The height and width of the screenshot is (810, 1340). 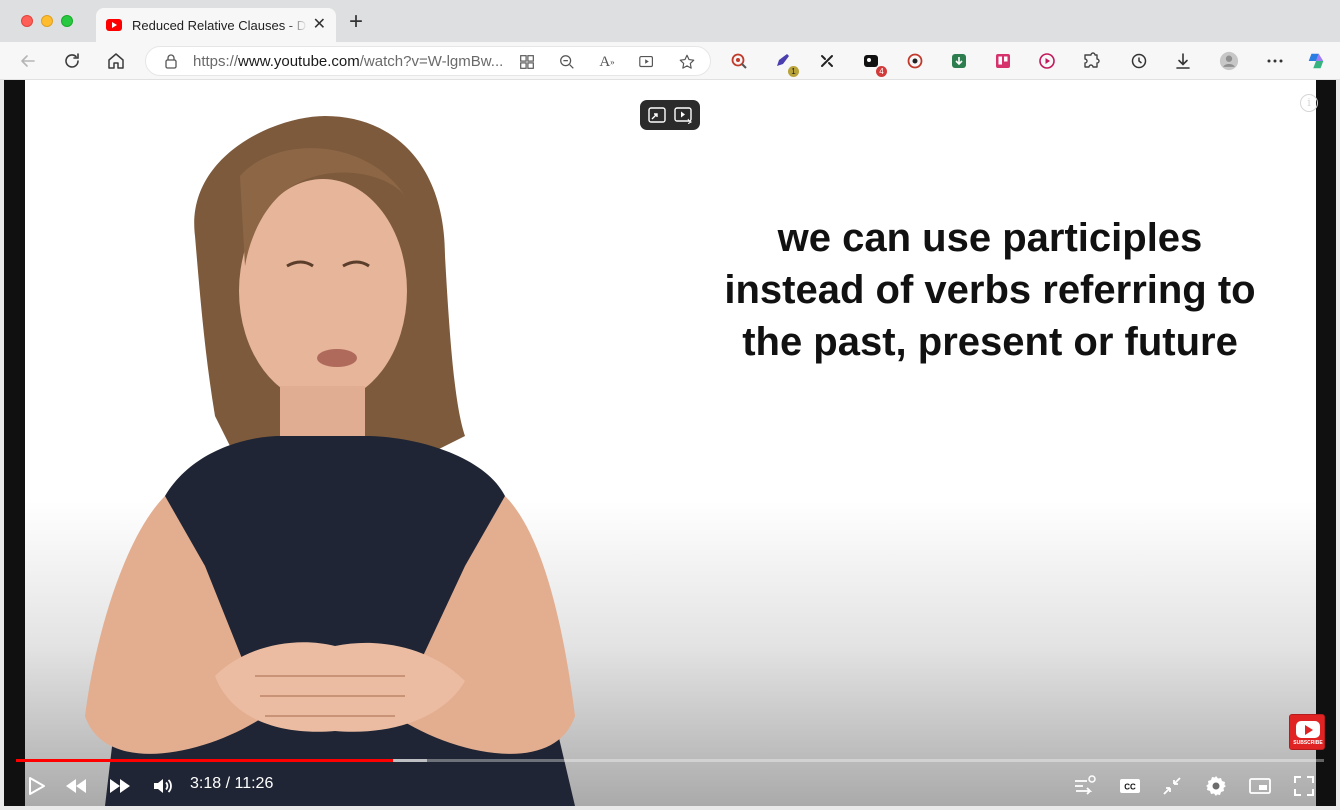 What do you see at coordinates (299, 61) in the screenshot?
I see `url-host: www.youtube.com` at bounding box center [299, 61].